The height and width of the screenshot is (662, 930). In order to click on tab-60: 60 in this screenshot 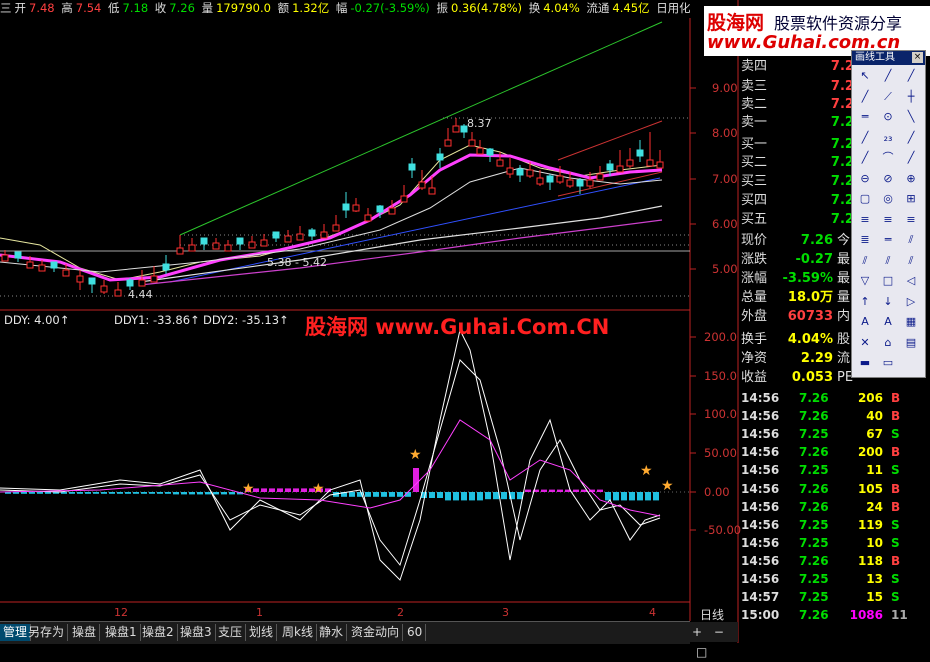, I will do `click(415, 632)`.